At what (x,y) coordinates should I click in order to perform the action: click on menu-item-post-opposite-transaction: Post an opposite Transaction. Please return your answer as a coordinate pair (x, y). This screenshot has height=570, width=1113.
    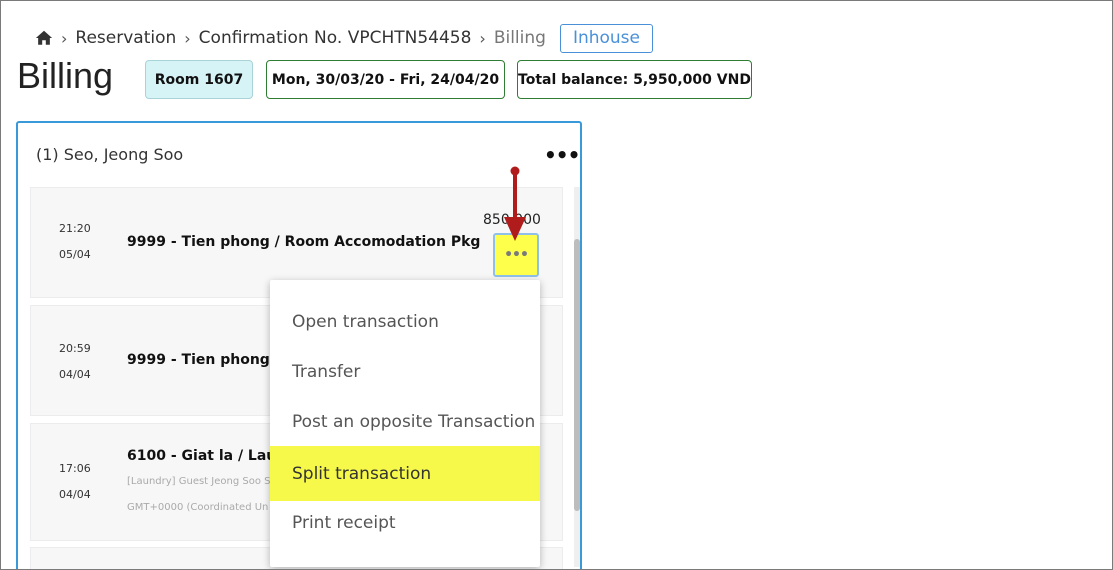
    Looking at the image, I should click on (405, 421).